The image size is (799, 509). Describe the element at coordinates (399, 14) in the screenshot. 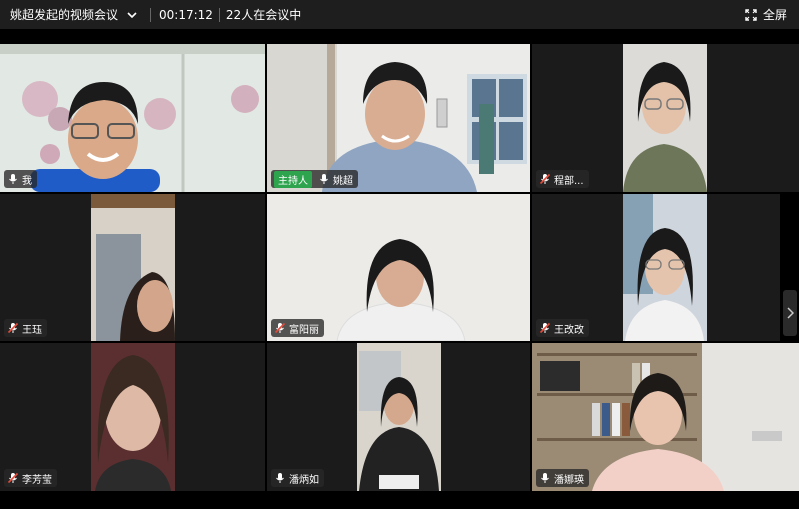

I see `titlebar: 姚超发起的视频会议 00:17:12 22人在会议中 全屏` at that location.